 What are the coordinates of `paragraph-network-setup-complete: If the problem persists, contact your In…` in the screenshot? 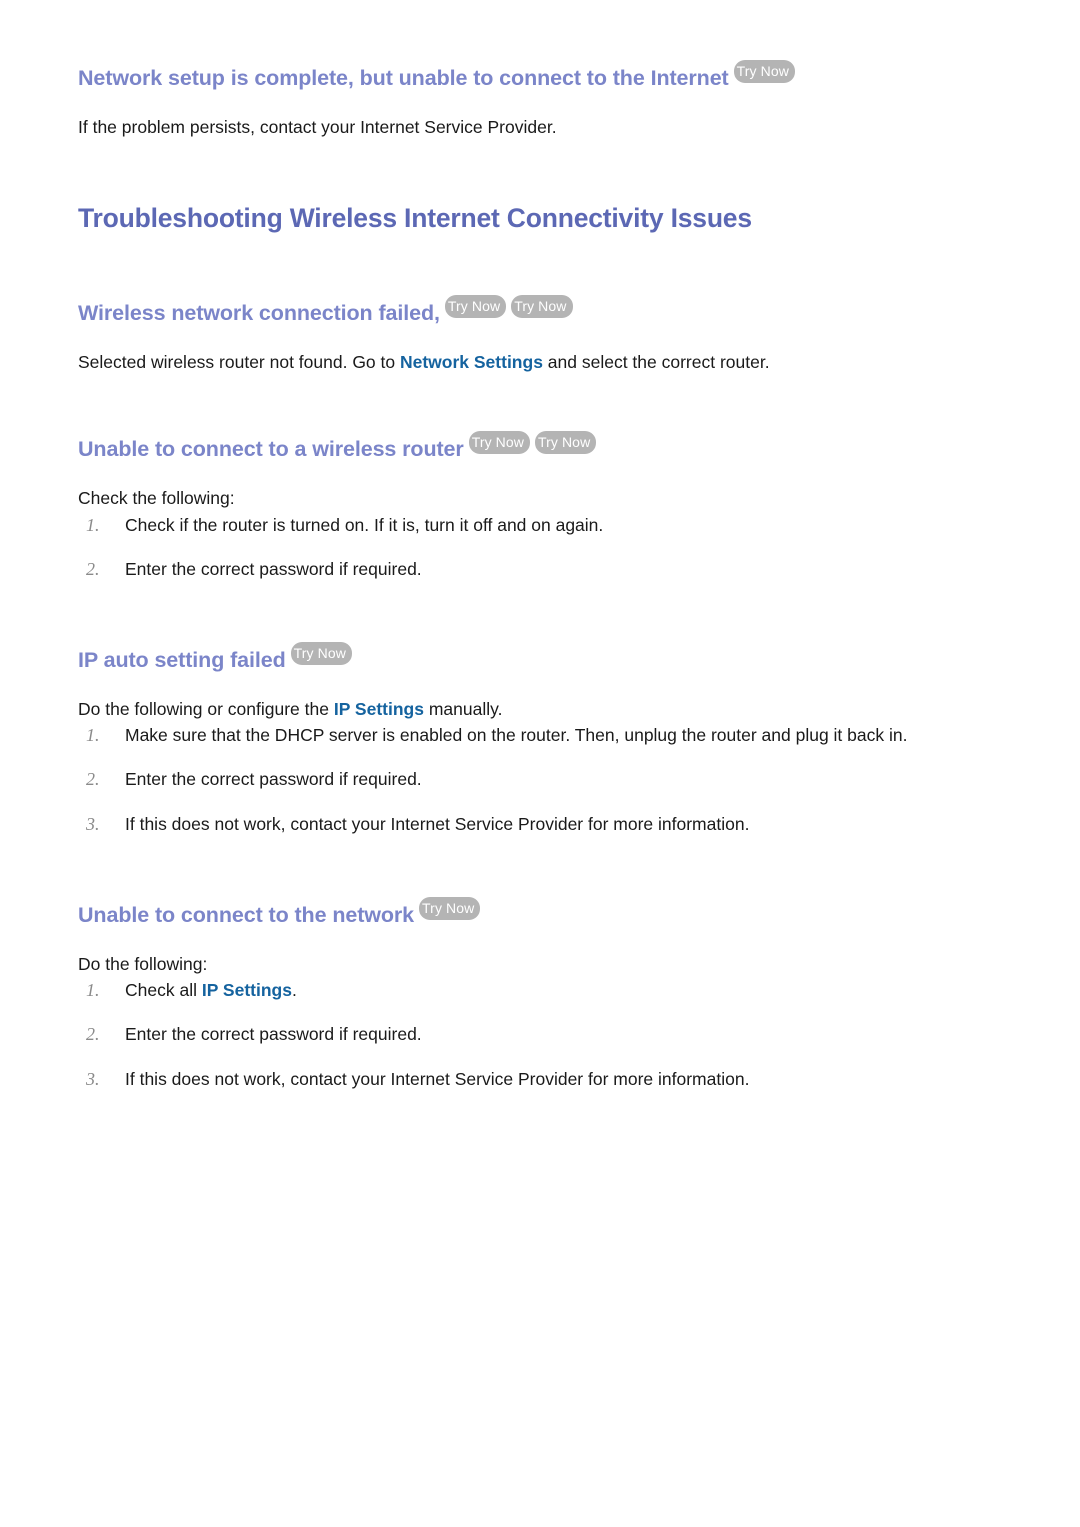 It's located at (540, 127).